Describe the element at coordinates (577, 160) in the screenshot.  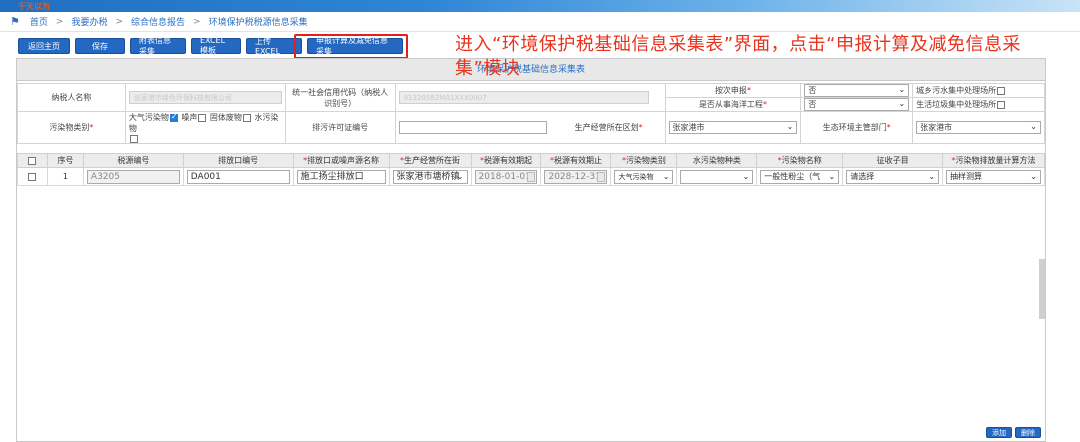
I see `column-header-label: 税源有效期止` at that location.